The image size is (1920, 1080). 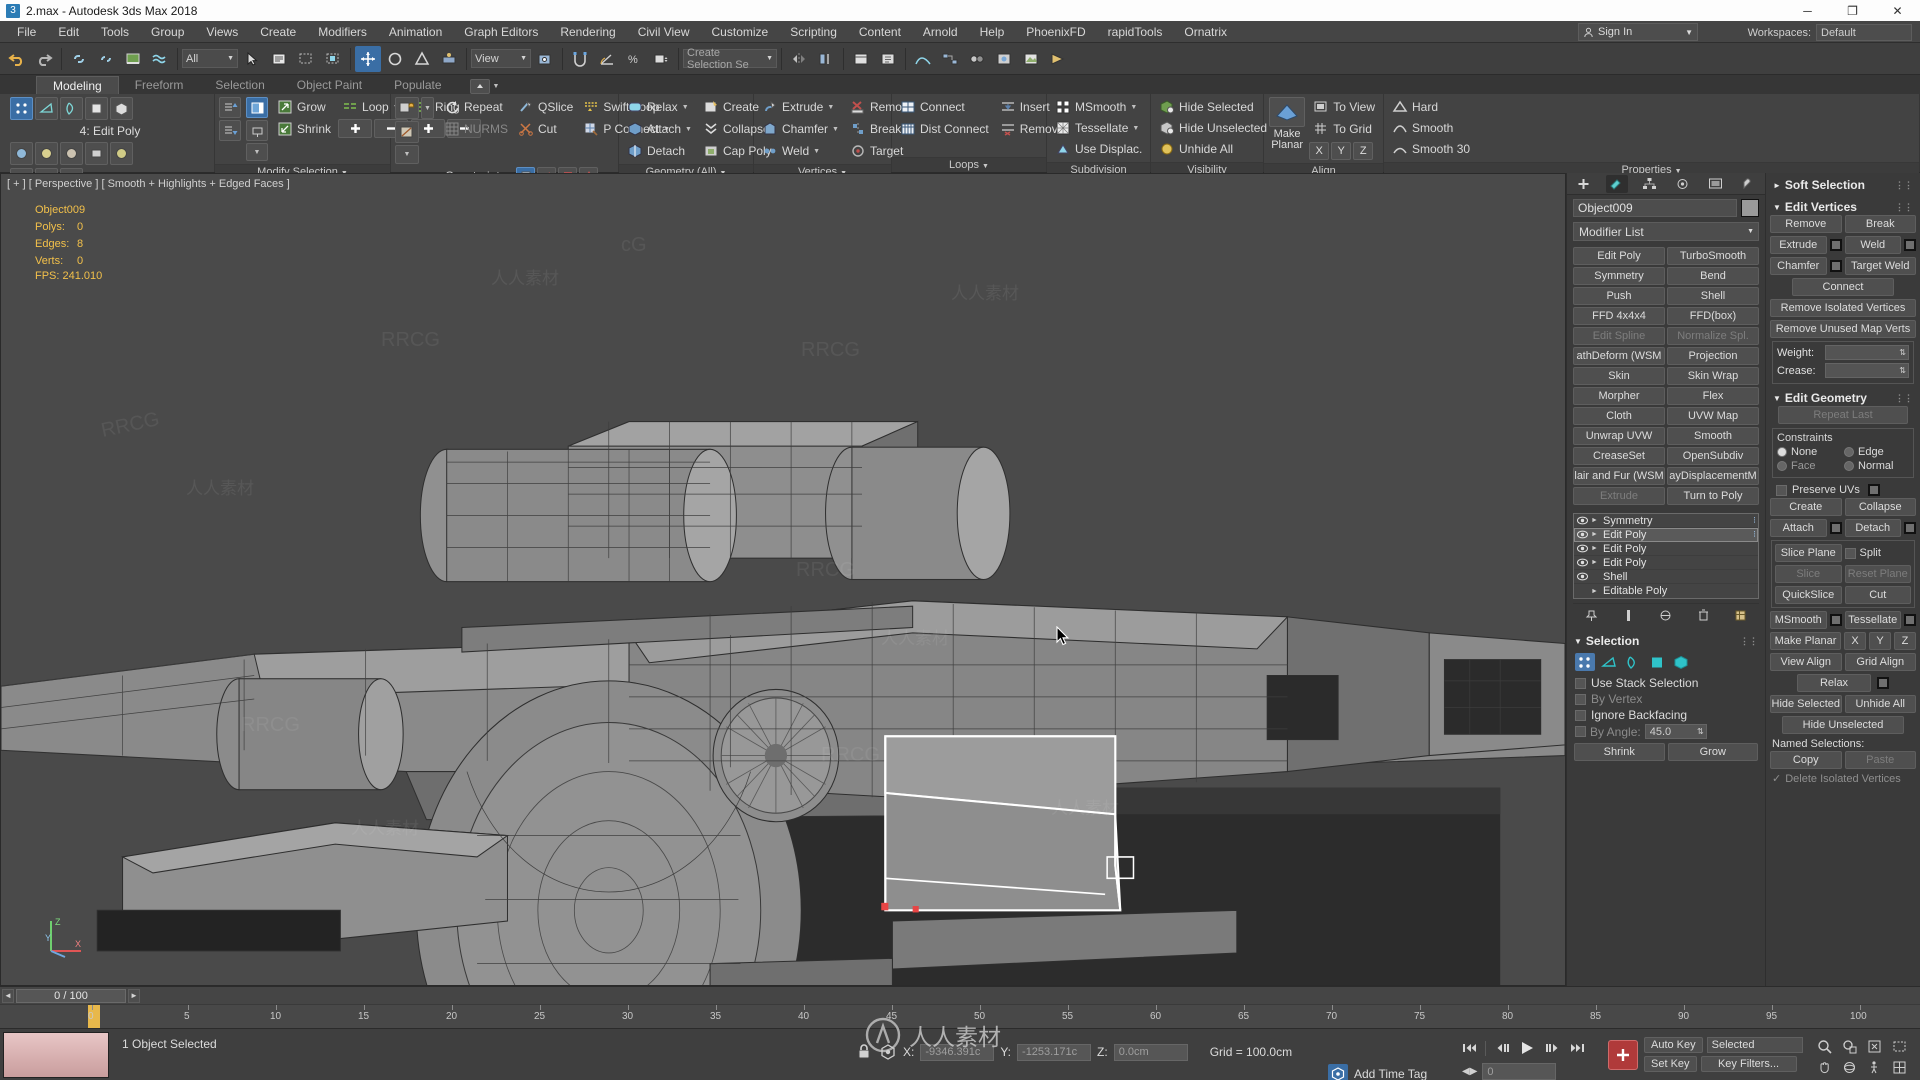 What do you see at coordinates (304, 107) in the screenshot?
I see `grow-button: Grow` at bounding box center [304, 107].